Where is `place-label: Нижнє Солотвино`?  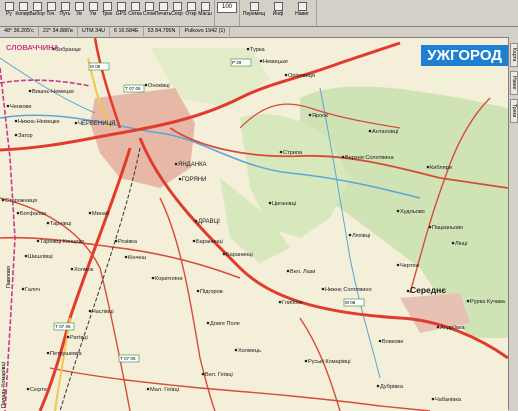 place-label: Нижнє Солотвино is located at coordinates (348, 290).